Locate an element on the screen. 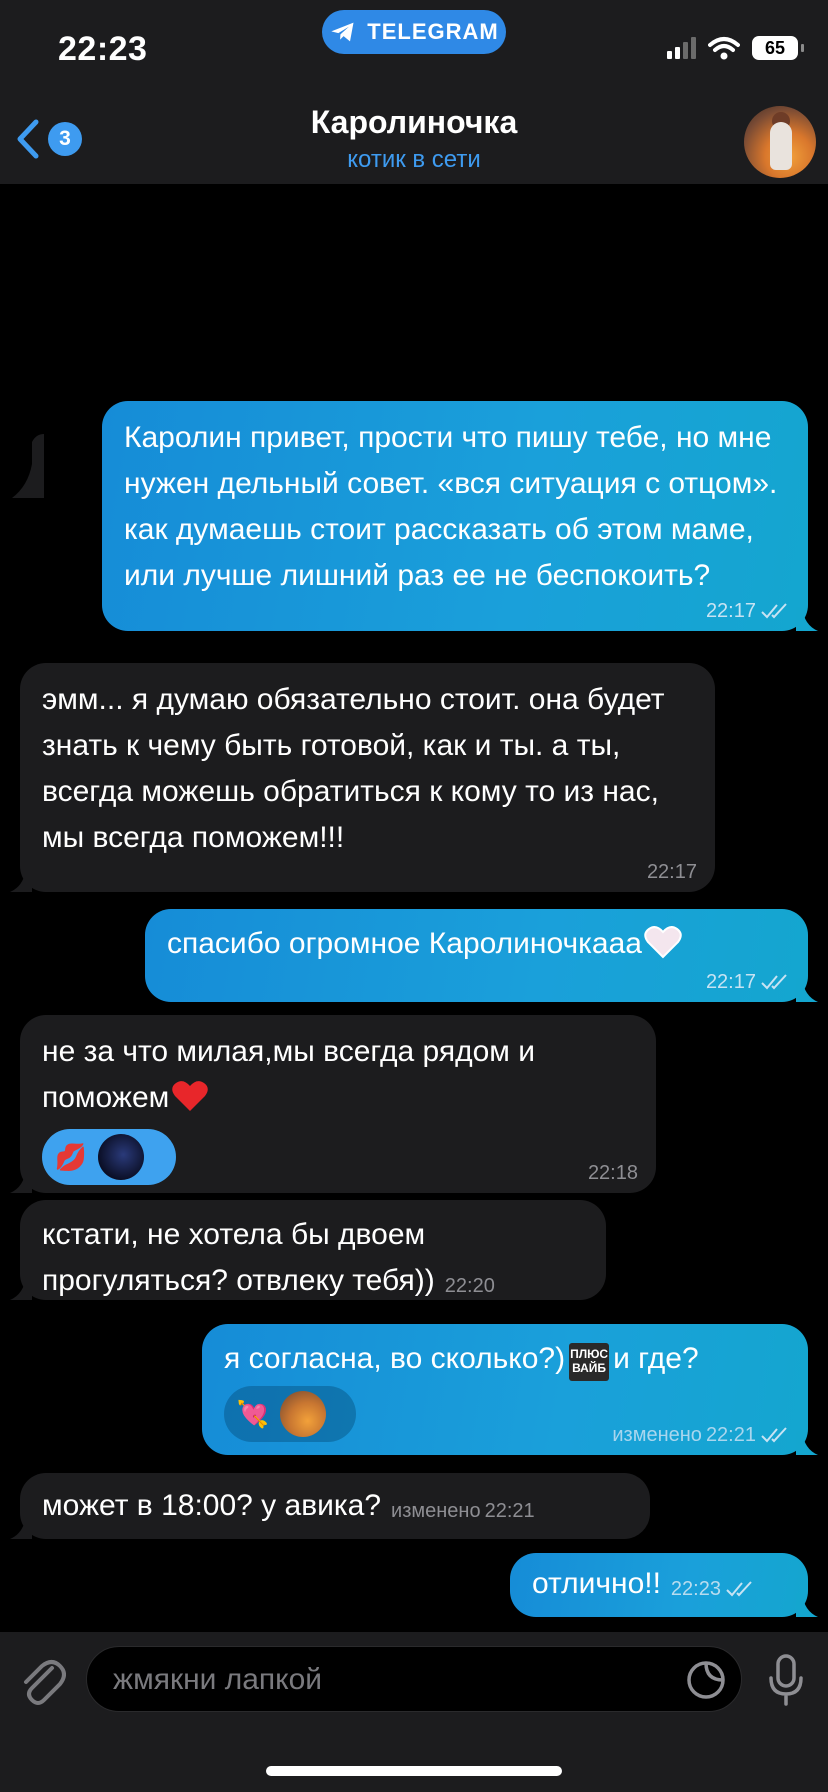  message-input-box is located at coordinates (414, 1679).